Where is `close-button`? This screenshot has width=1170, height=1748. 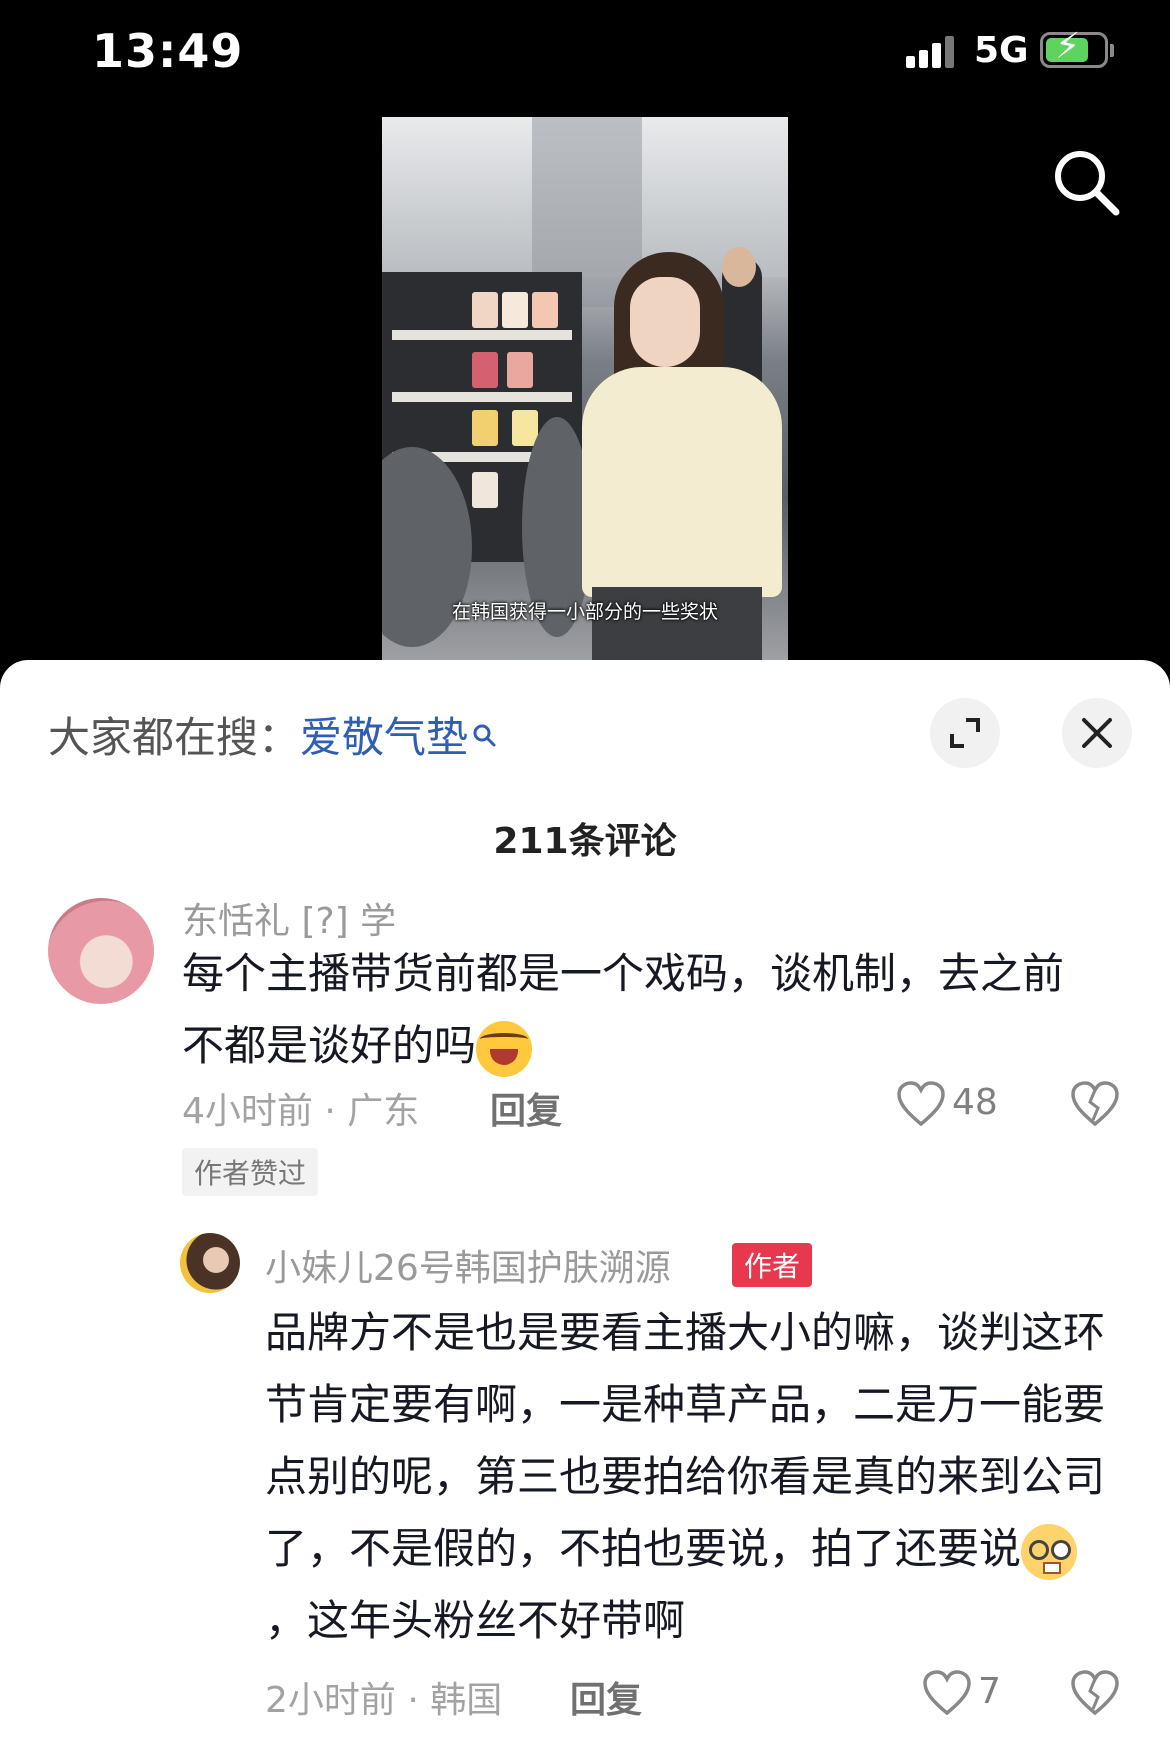
close-button is located at coordinates (1097, 733).